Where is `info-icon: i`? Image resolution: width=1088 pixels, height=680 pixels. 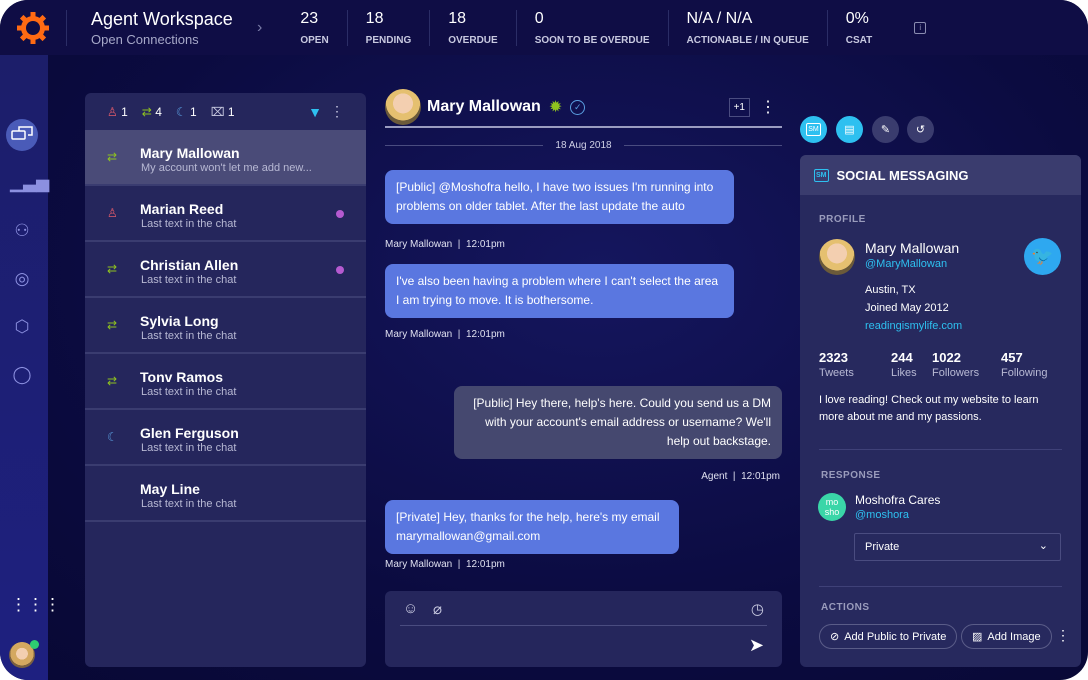 info-icon: i is located at coordinates (920, 27).